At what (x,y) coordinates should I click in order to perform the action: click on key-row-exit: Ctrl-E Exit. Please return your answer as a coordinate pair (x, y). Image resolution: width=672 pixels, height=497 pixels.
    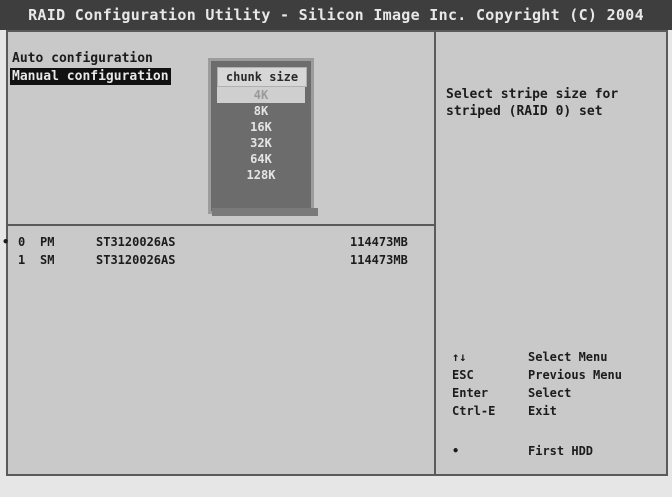
    Looking at the image, I should click on (557, 413).